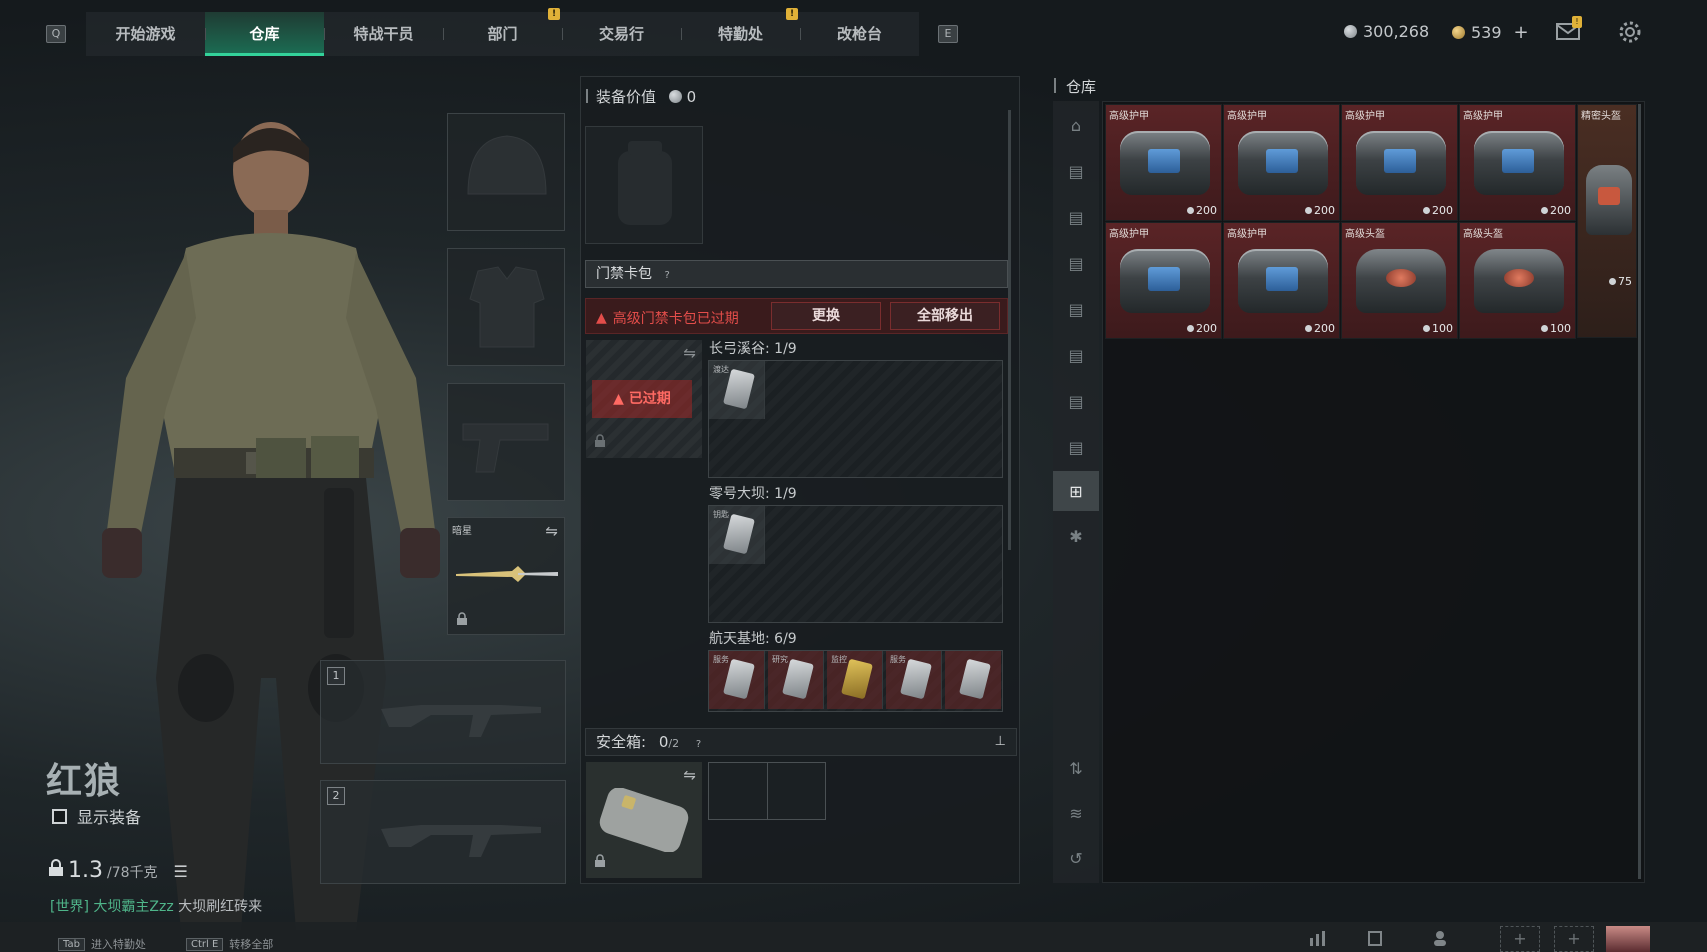  I want to click on gold-amount: 539, so click(1486, 32).